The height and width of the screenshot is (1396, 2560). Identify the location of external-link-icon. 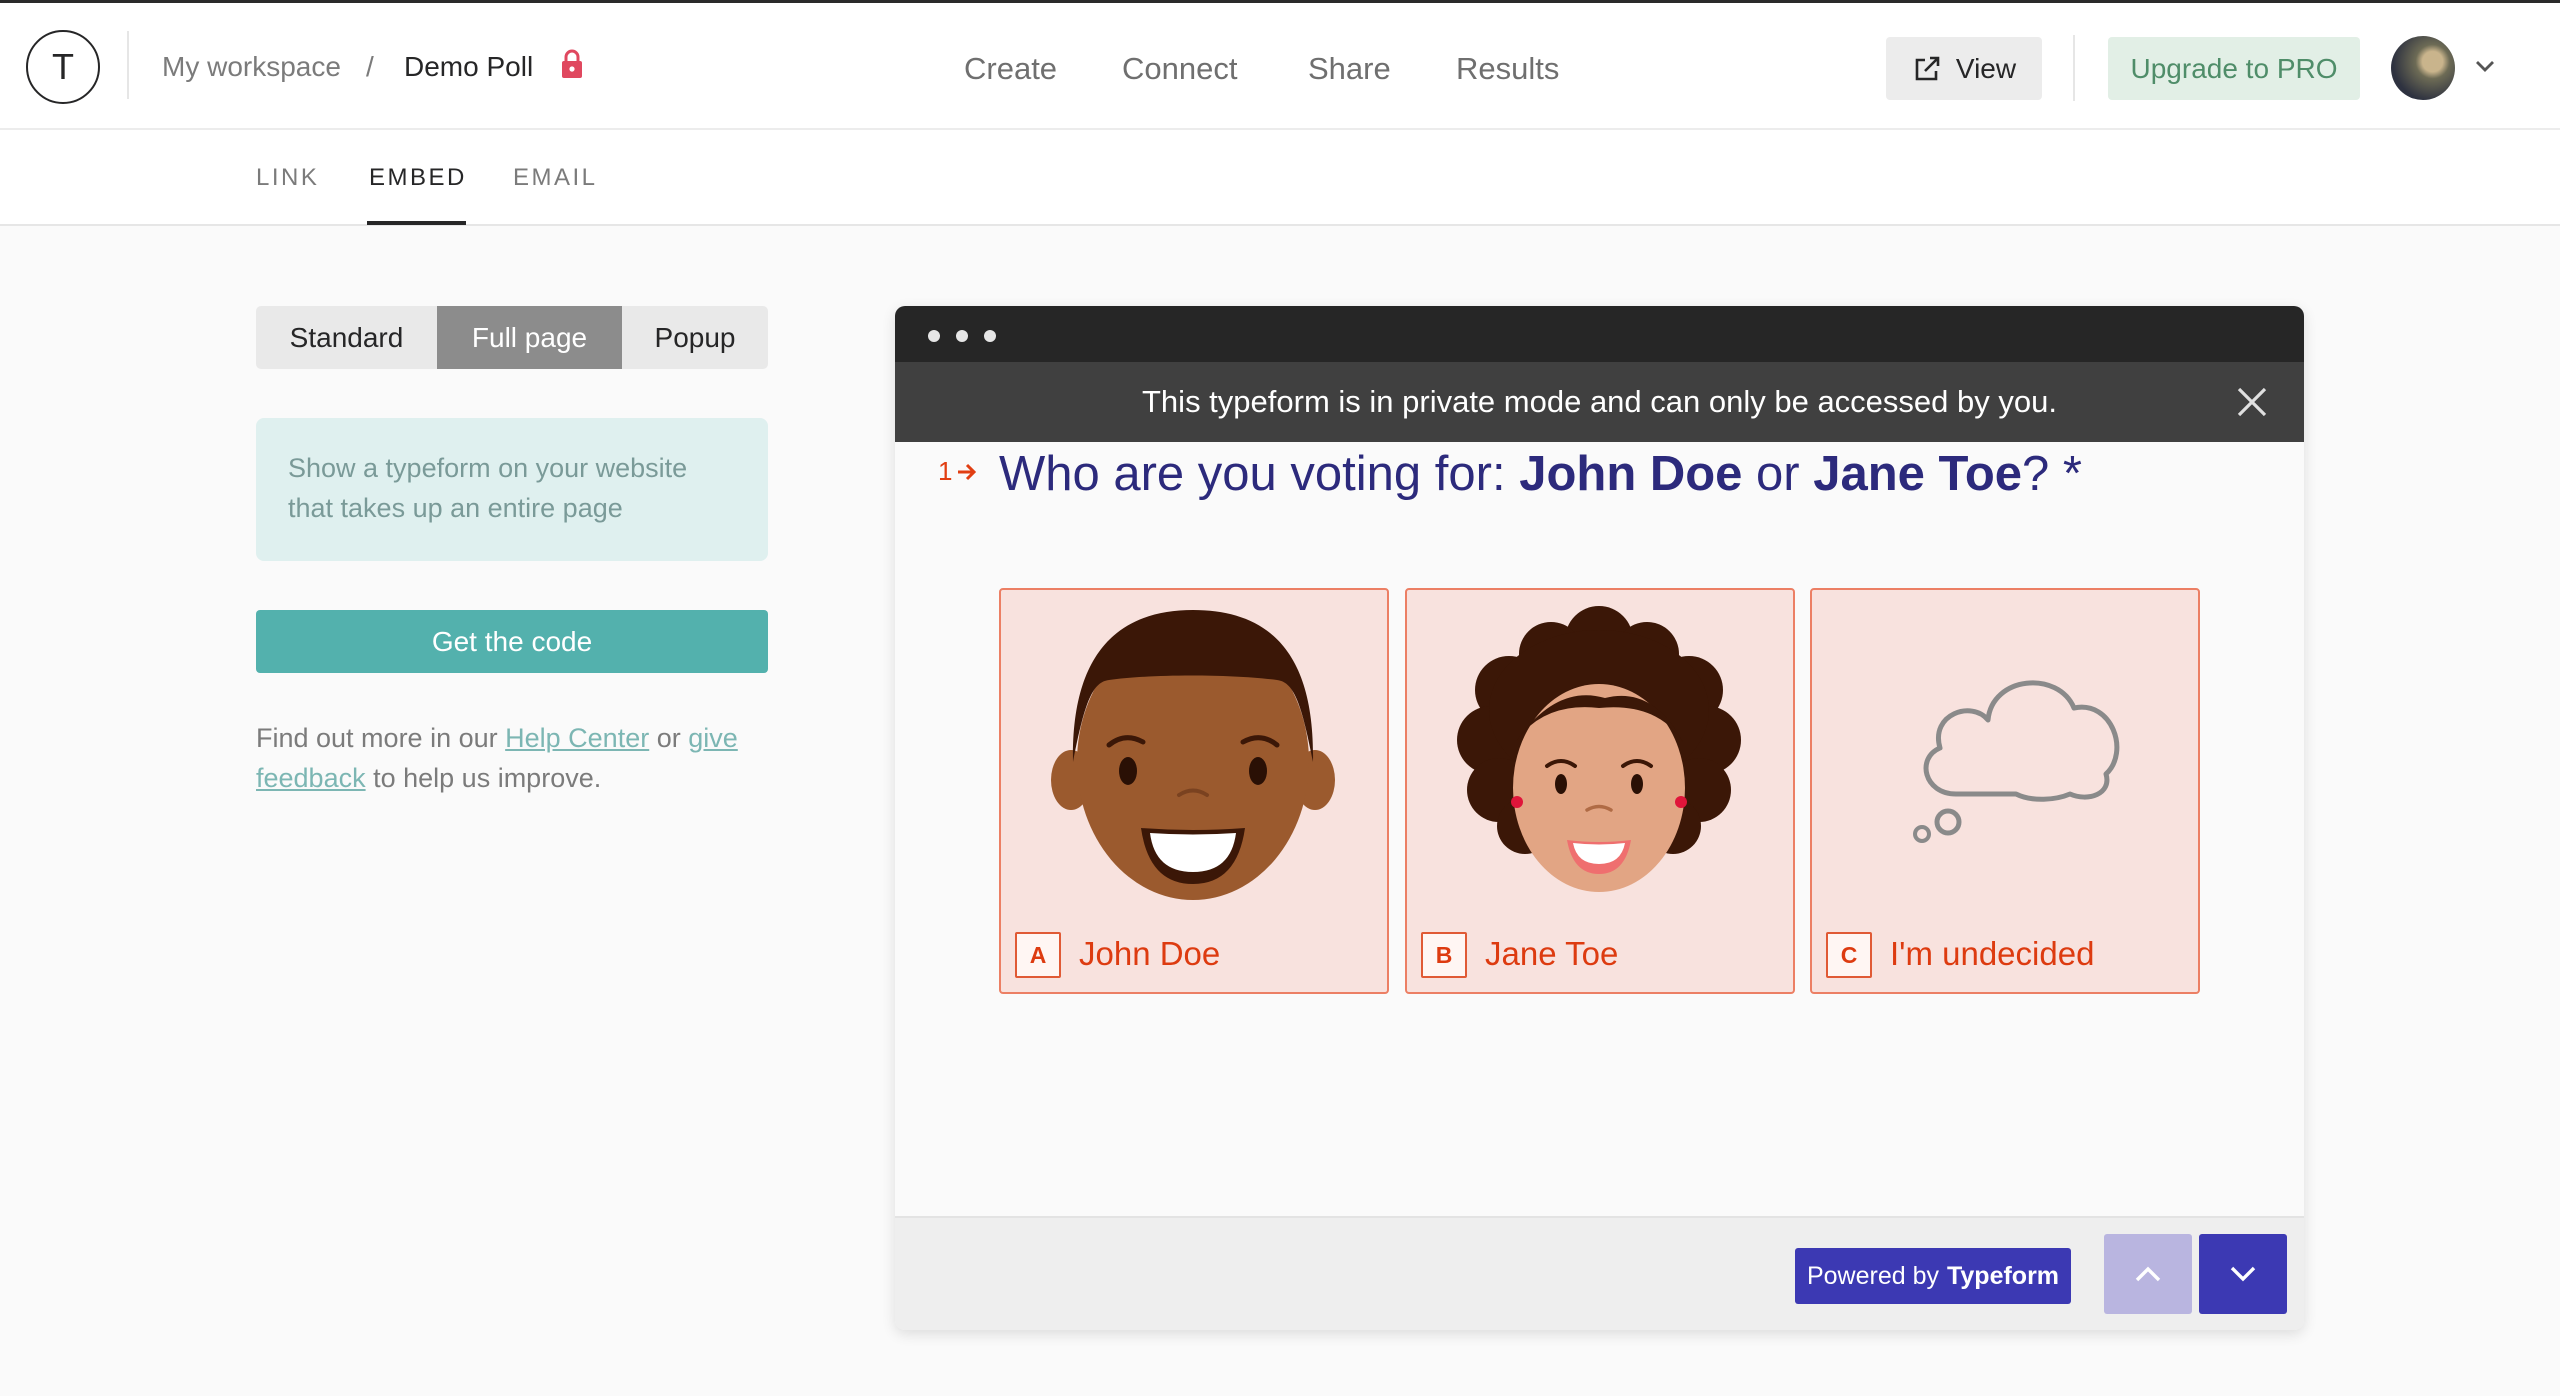
(1927, 68).